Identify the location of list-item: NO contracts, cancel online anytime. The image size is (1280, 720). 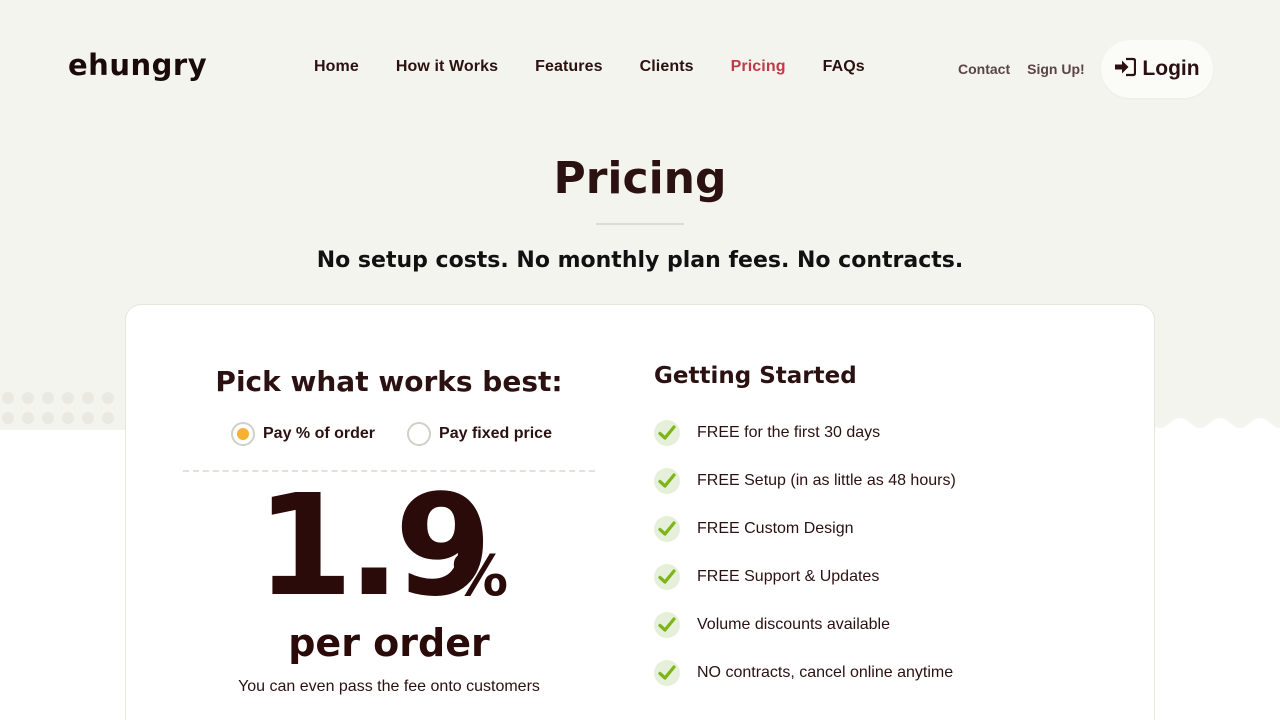
(805, 673).